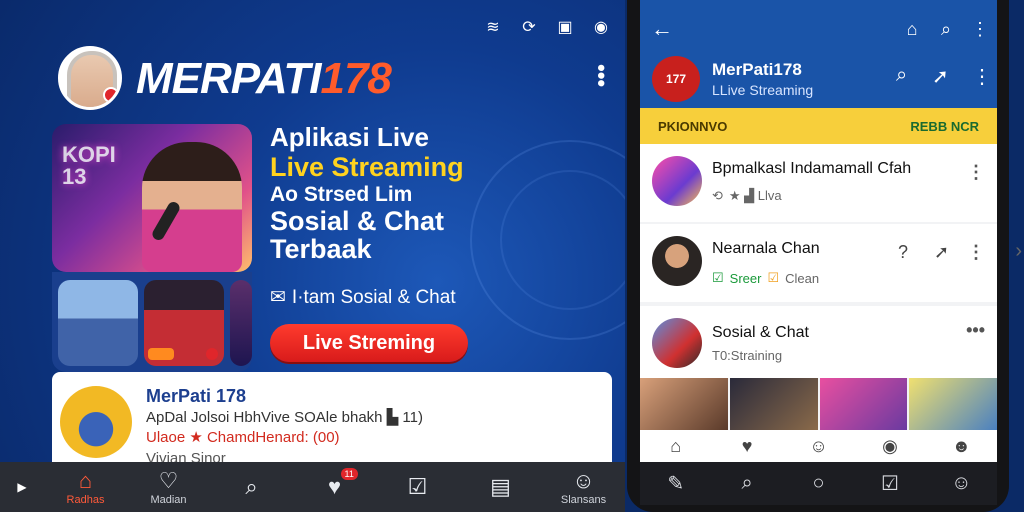 This screenshot has height=512, width=1024. What do you see at coordinates (363, 297) in the screenshot?
I see `hero-subline: ✉ I·tam Sosial & Chat` at bounding box center [363, 297].